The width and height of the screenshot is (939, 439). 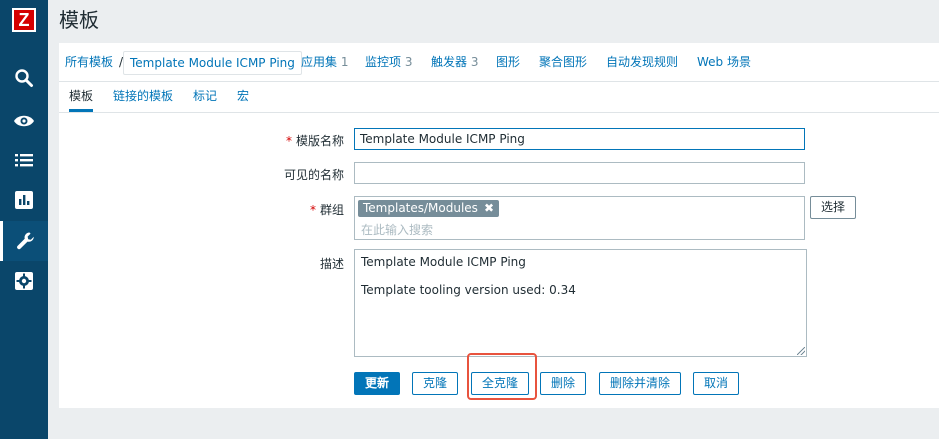 I want to click on sidebar-item-configuration, so click(x=24, y=241).